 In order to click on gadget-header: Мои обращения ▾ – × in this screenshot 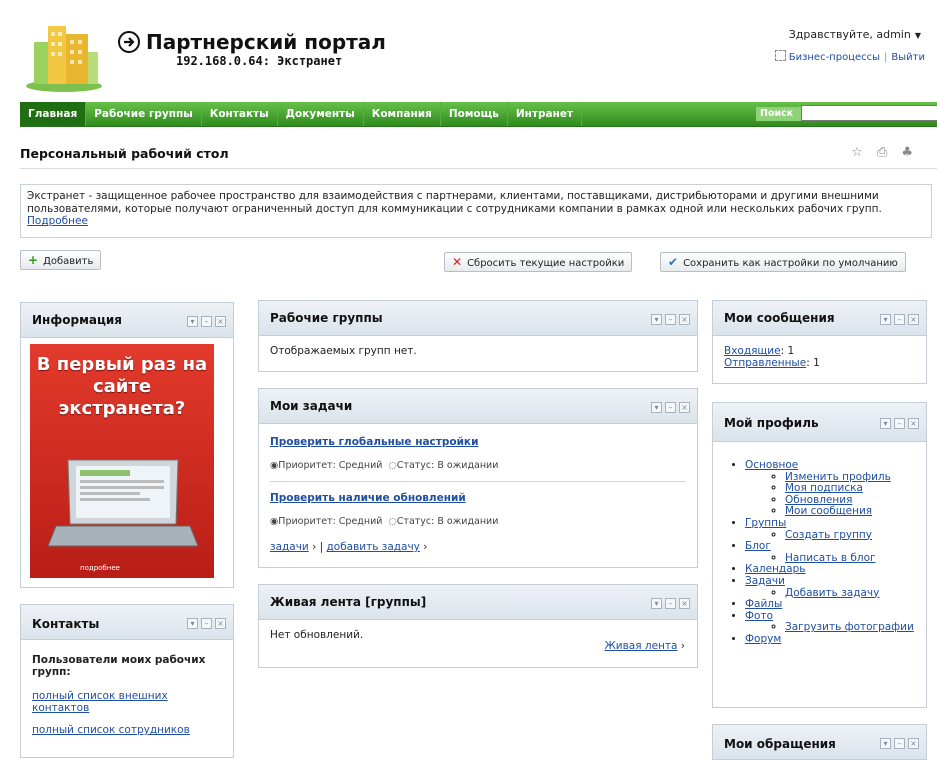, I will do `click(819, 742)`.